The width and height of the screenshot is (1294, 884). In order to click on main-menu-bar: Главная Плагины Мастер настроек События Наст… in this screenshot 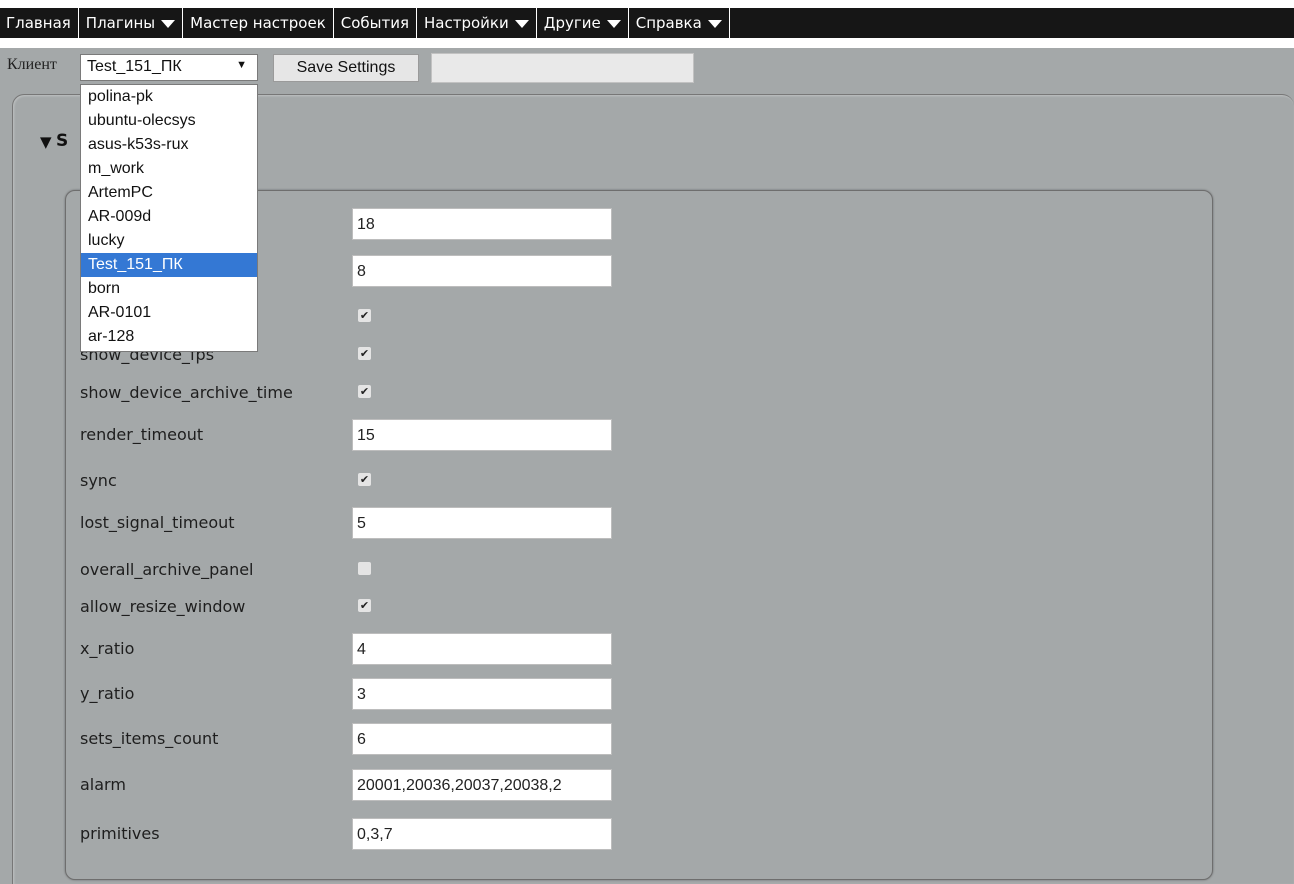, I will do `click(647, 23)`.